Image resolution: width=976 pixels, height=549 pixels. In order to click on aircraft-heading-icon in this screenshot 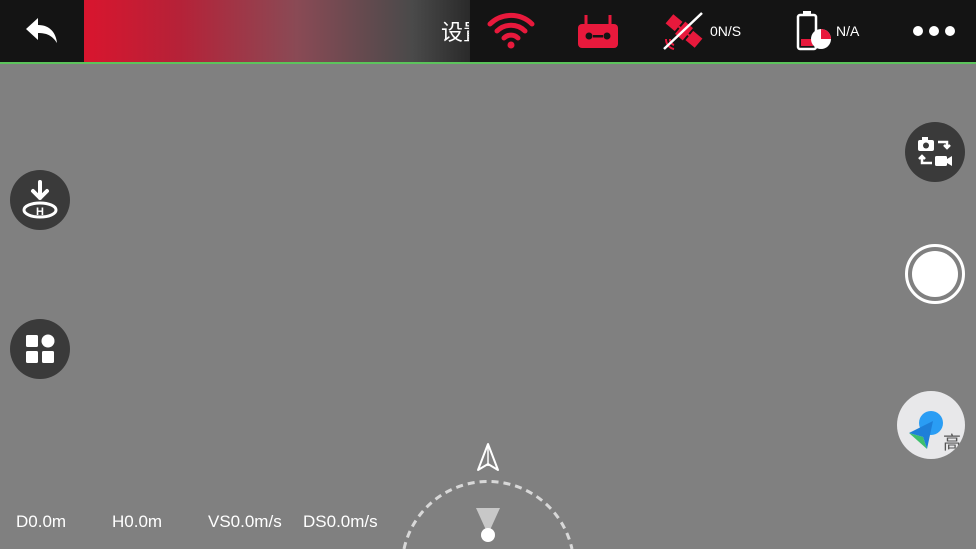, I will do `click(488, 457)`.